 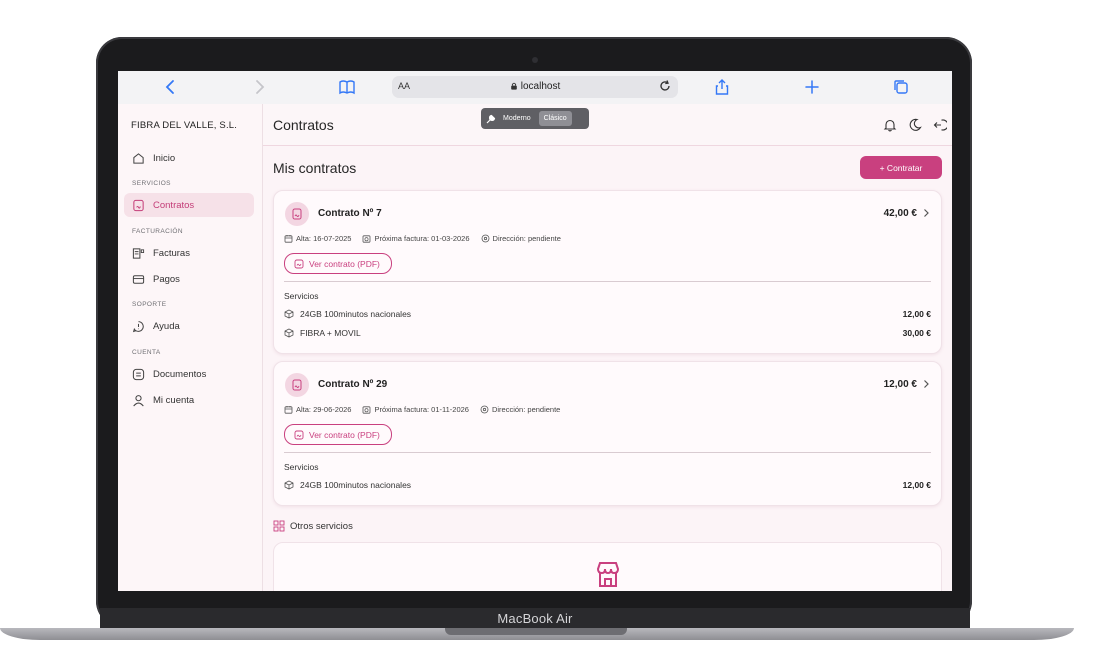 I want to click on sidebar-section-servicios: SERVICIOS, so click(x=151, y=183).